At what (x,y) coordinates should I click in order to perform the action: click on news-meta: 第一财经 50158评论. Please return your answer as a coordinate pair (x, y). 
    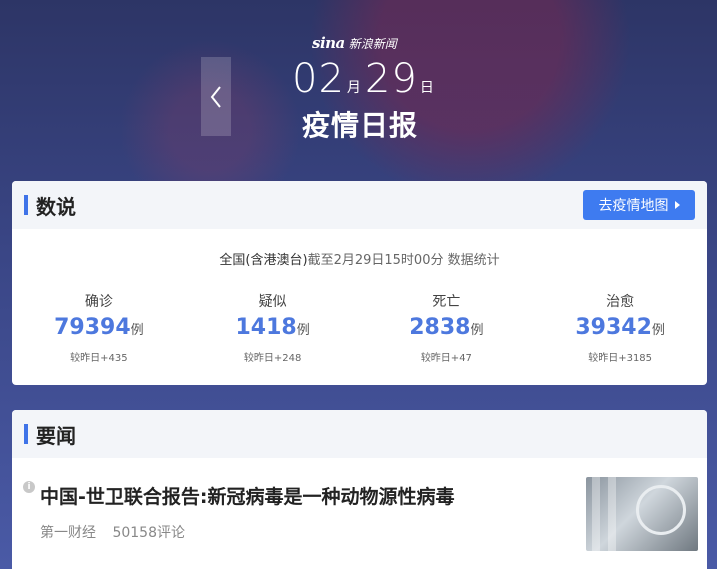
    Looking at the image, I should click on (112, 532).